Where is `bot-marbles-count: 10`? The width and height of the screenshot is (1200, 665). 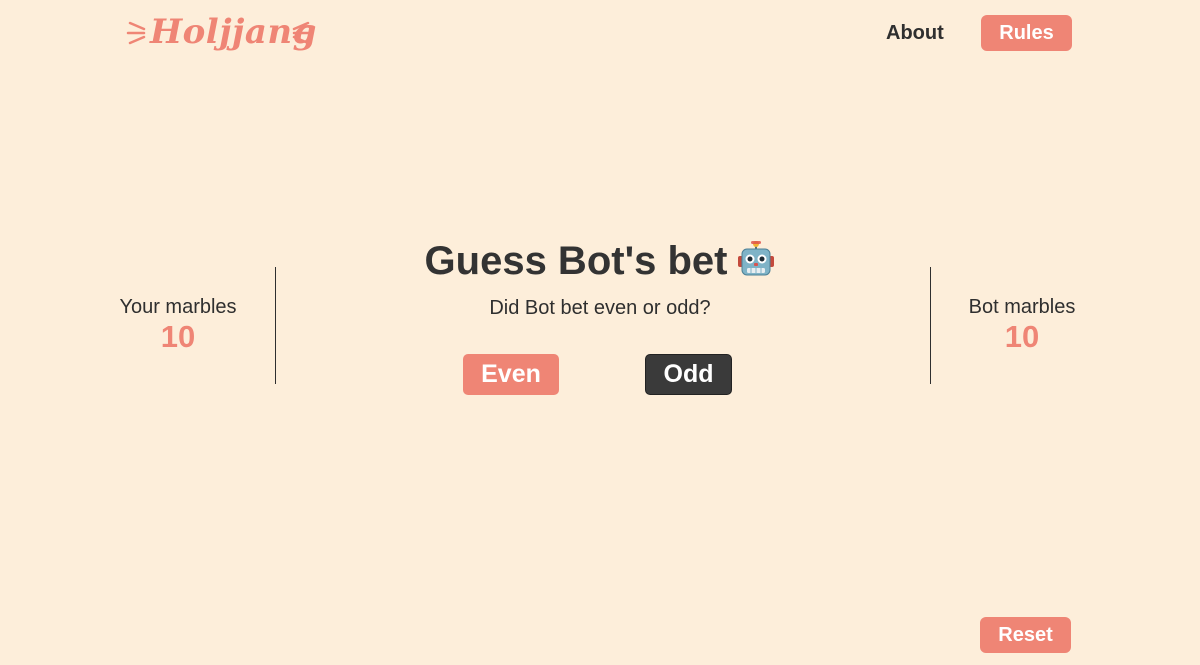 bot-marbles-count: 10 is located at coordinates (1022, 336).